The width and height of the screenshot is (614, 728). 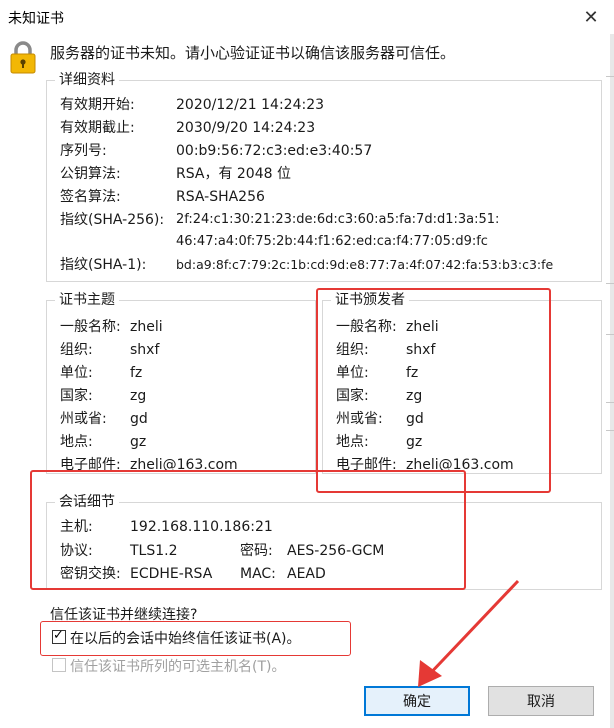 What do you see at coordinates (541, 701) in the screenshot?
I see `cancel-button: 取消` at bounding box center [541, 701].